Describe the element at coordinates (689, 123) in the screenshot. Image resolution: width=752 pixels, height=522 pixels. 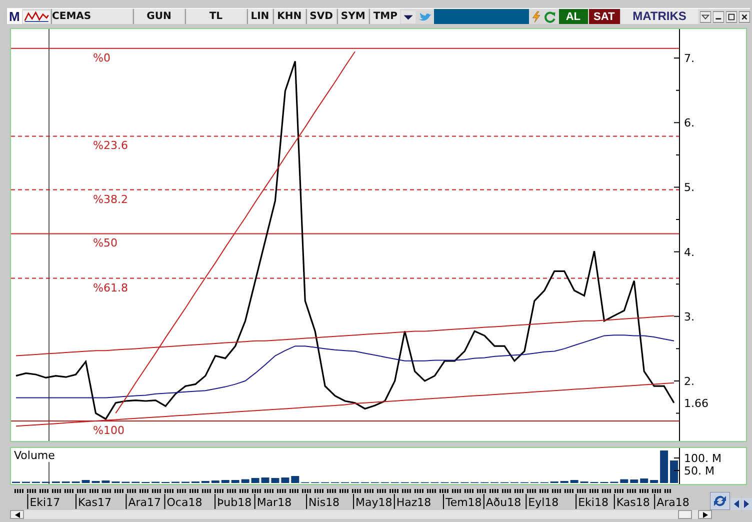
I see `y-axis-label: 6.` at that location.